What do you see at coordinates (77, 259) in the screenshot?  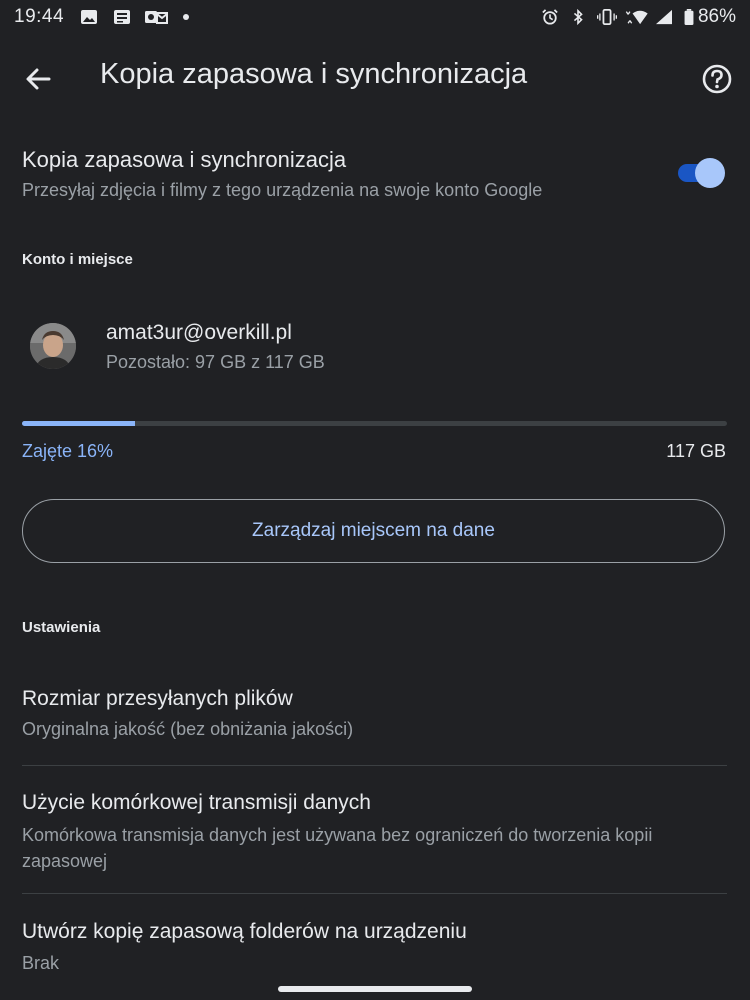 I see `account-section-heading: Konto i miejsce` at bounding box center [77, 259].